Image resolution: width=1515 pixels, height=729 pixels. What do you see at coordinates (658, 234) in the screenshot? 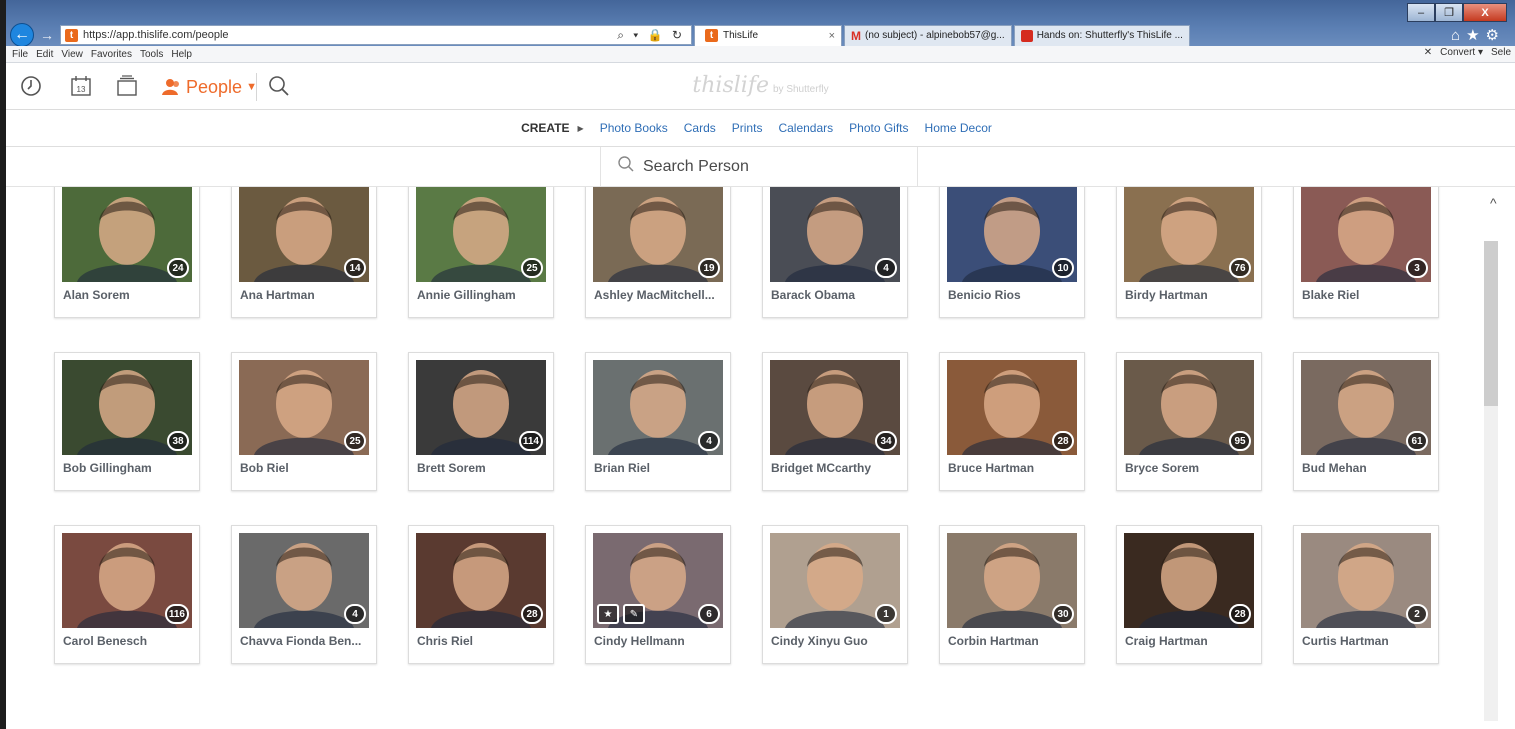
I see `person-photo: 19` at bounding box center [658, 234].